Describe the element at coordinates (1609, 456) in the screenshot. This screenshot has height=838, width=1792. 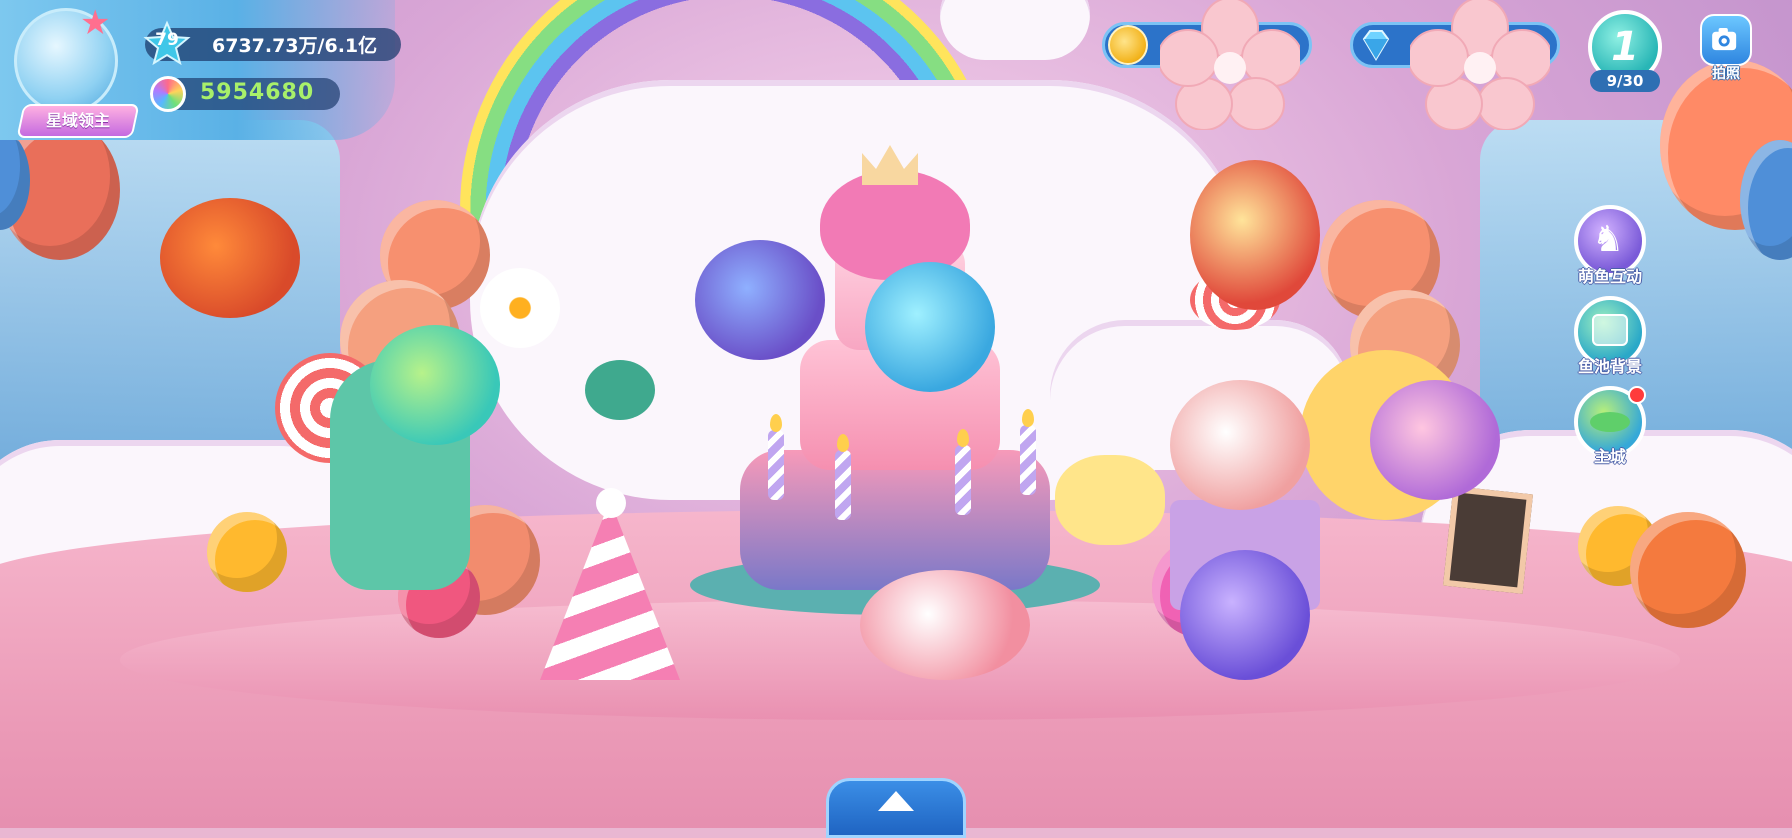
I see `side-menu-label: 主城` at that location.